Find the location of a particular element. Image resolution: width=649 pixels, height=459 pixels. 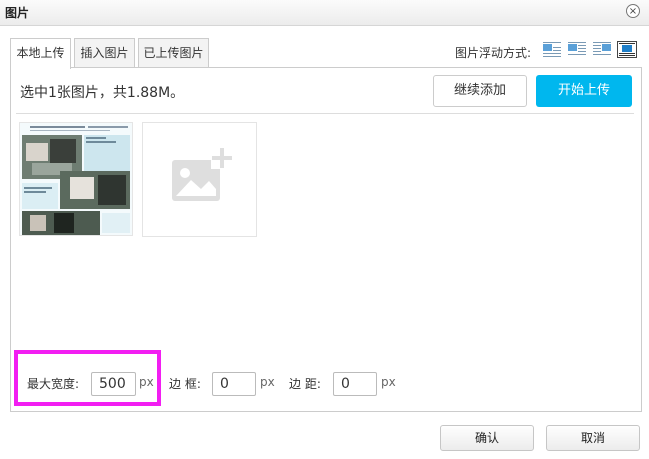

add-image-placeholder is located at coordinates (199, 179).